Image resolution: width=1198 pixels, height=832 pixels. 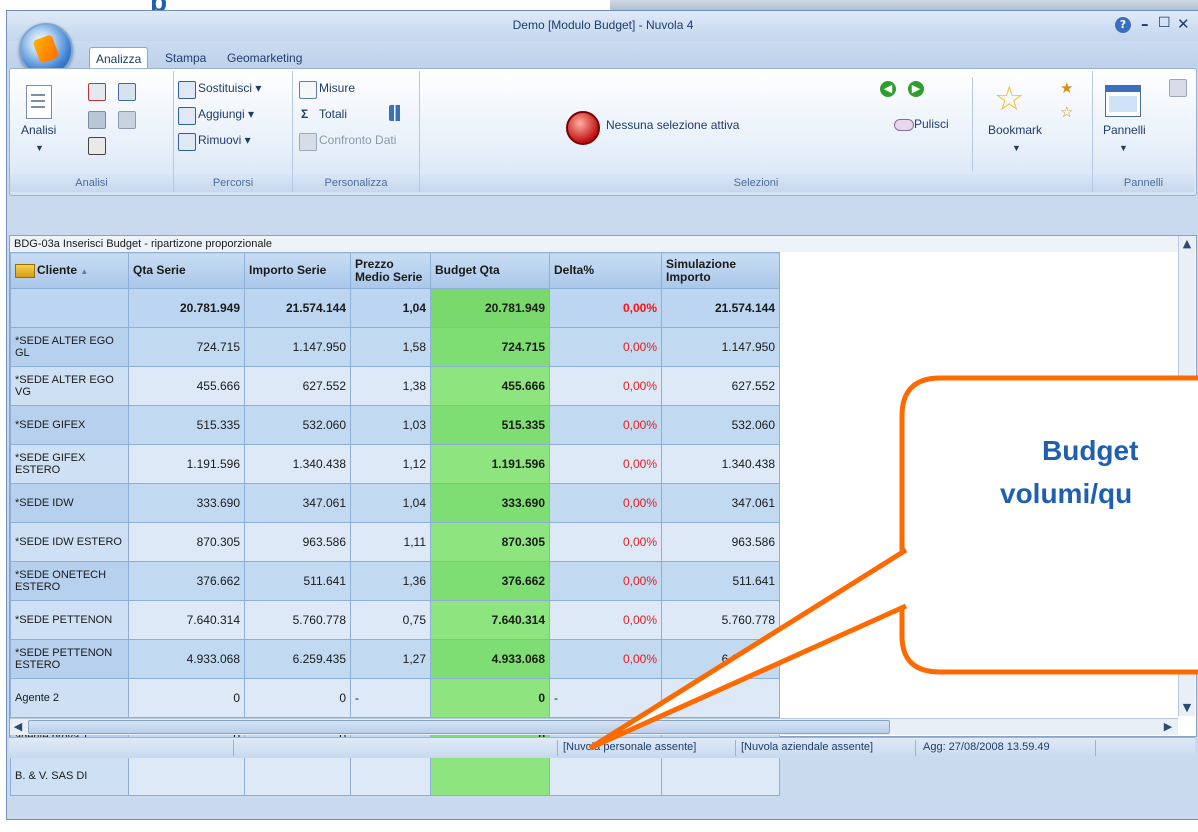 I want to click on callout-bubble, so click(x=1048, y=525).